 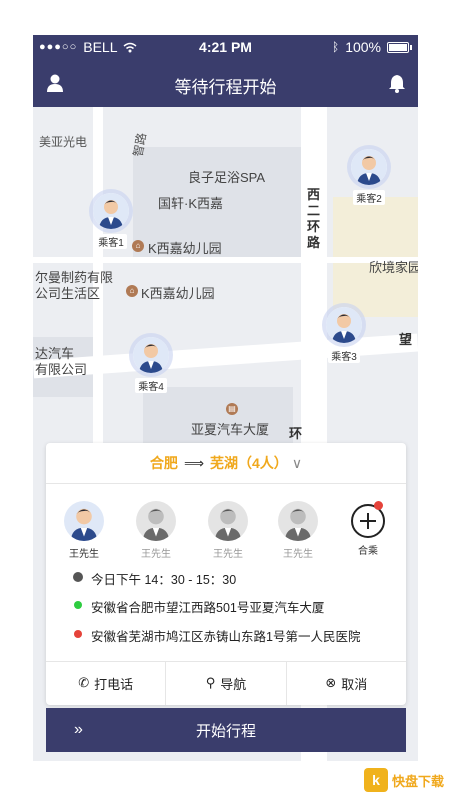 I want to click on map-label: 有限公司, so click(x=61, y=369).